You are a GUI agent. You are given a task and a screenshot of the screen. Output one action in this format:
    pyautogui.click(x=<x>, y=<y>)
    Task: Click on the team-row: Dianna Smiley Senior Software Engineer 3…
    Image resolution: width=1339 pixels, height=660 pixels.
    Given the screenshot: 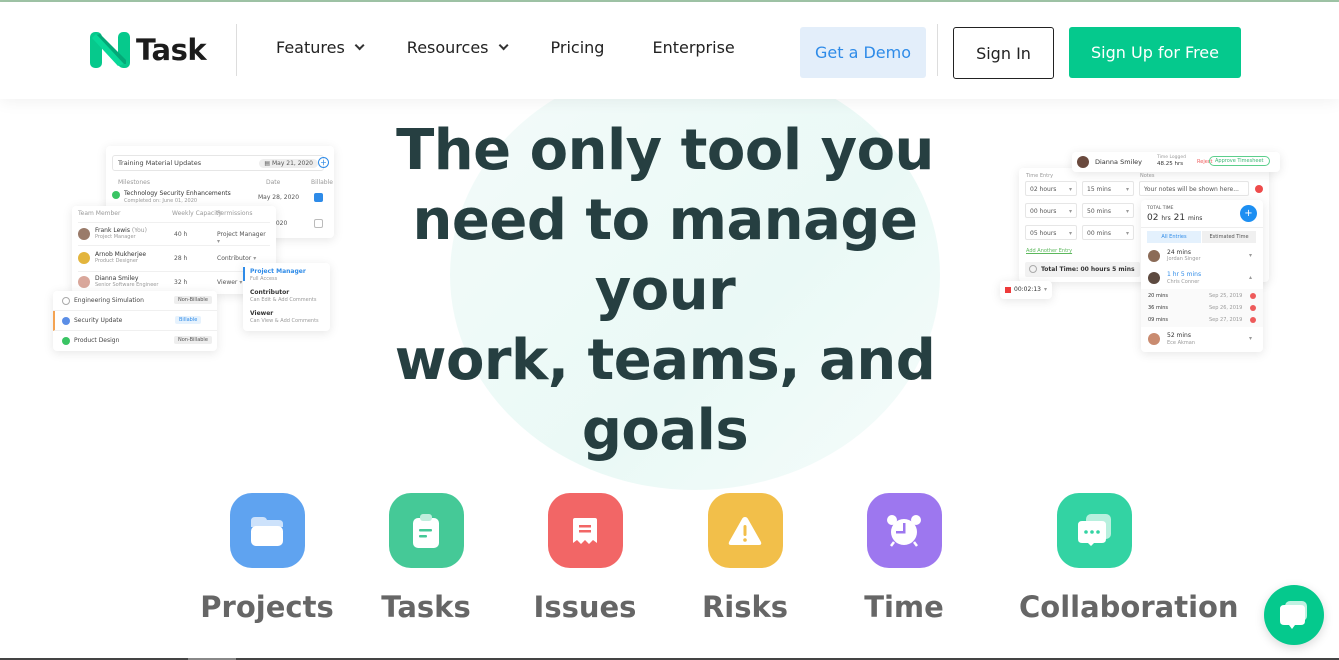 What is the action you would take?
    pyautogui.click(x=174, y=282)
    